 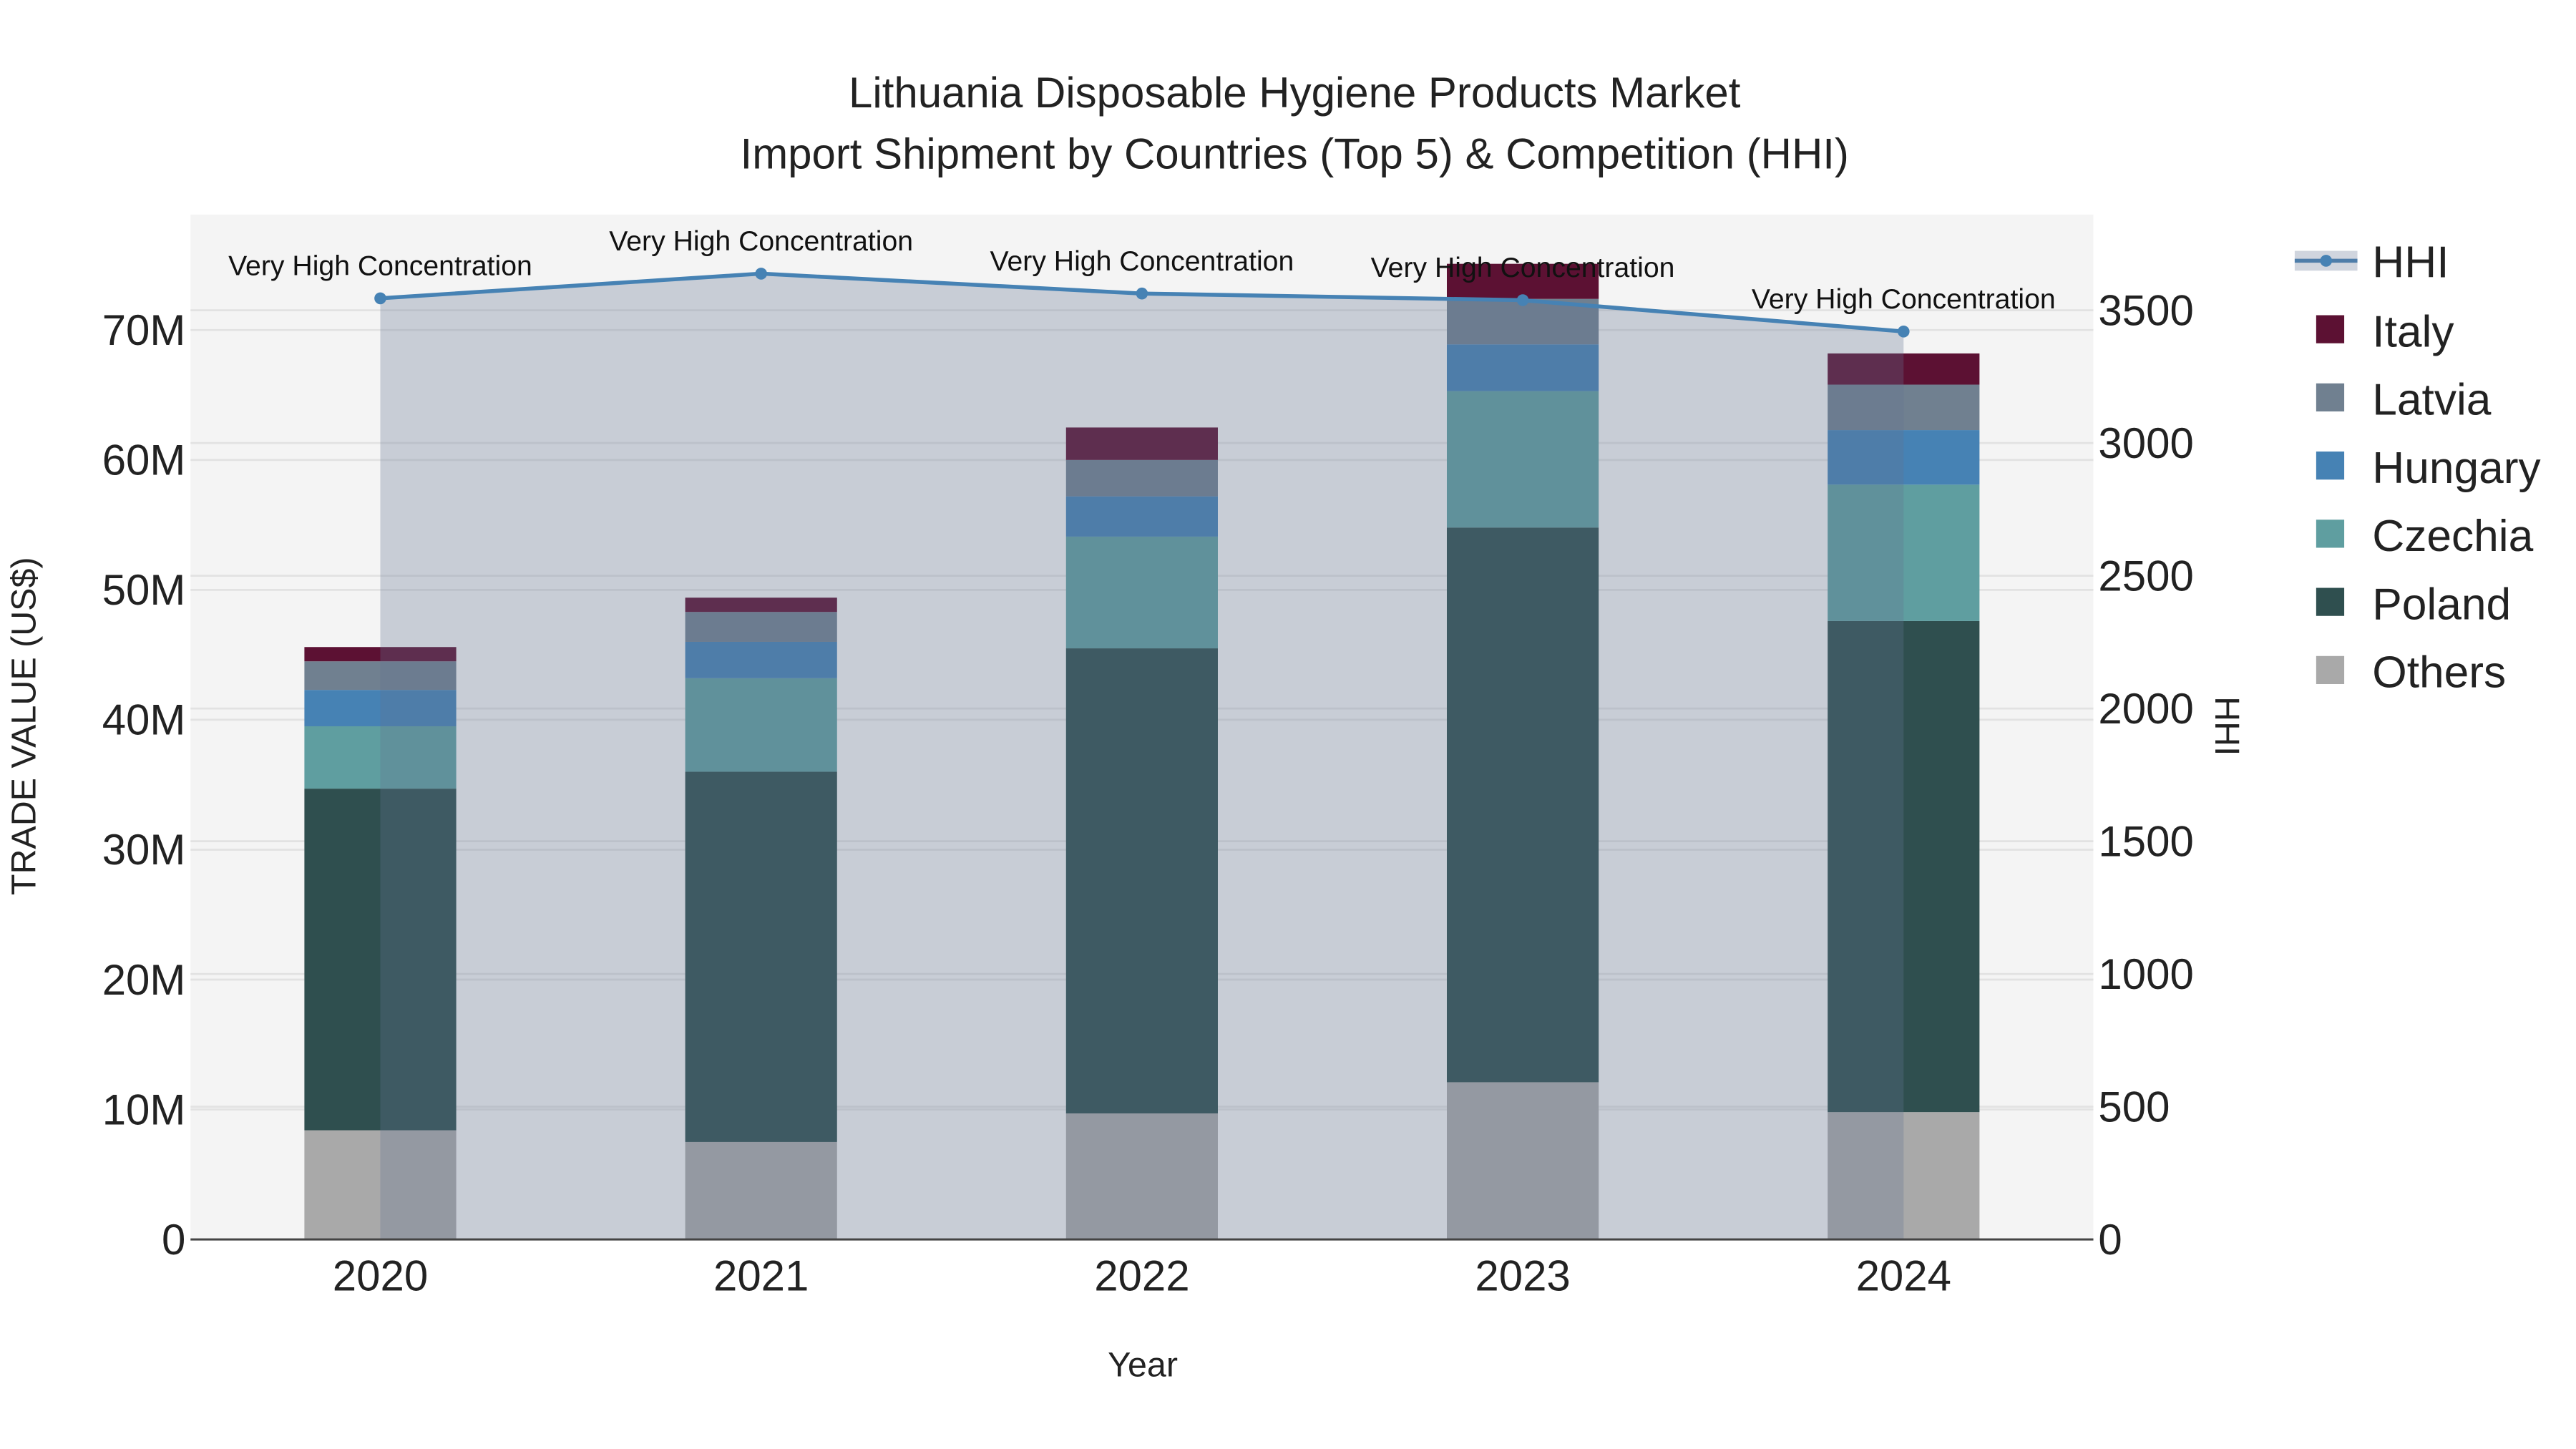 I want to click on legend-label-italy: Italy, so click(x=2413, y=331).